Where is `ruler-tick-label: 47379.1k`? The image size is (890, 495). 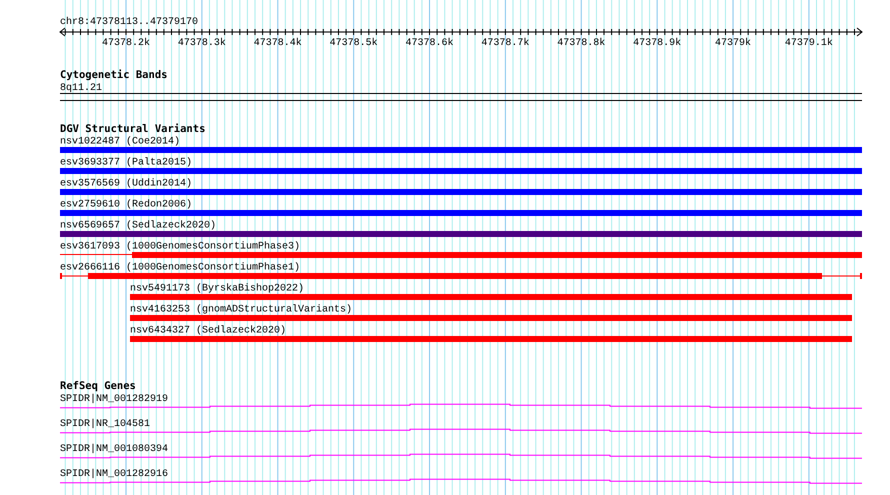
ruler-tick-label: 47379.1k is located at coordinates (808, 43).